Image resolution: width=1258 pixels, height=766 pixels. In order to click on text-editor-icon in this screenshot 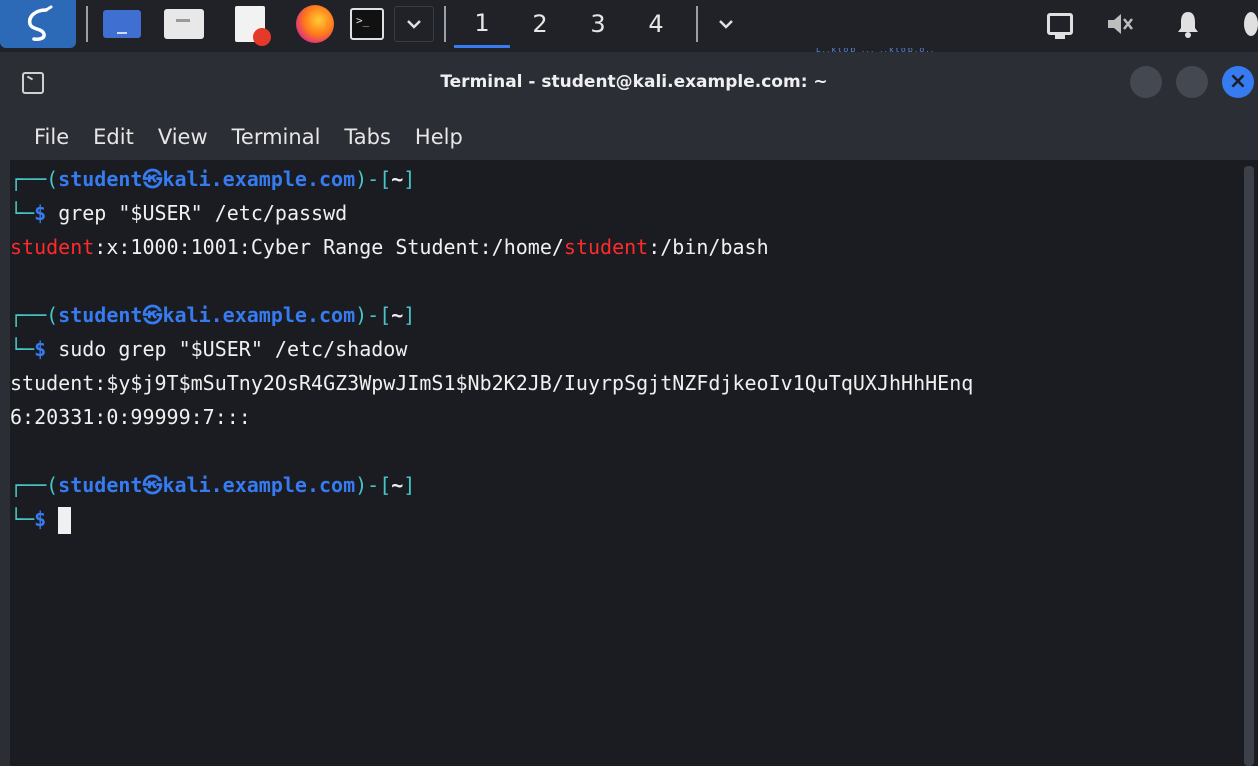, I will do `click(250, 24)`.